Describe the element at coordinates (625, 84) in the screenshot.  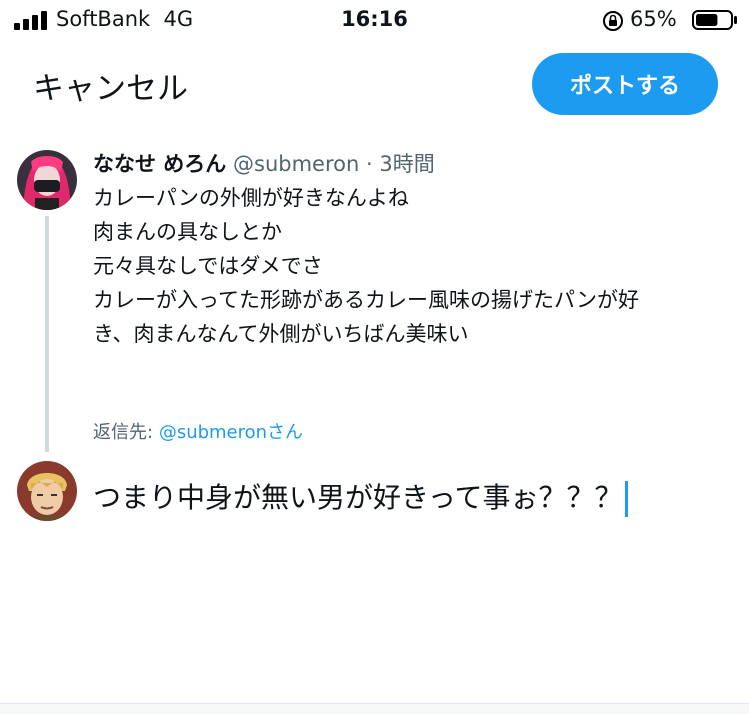
I see `post-button: ポストする` at that location.